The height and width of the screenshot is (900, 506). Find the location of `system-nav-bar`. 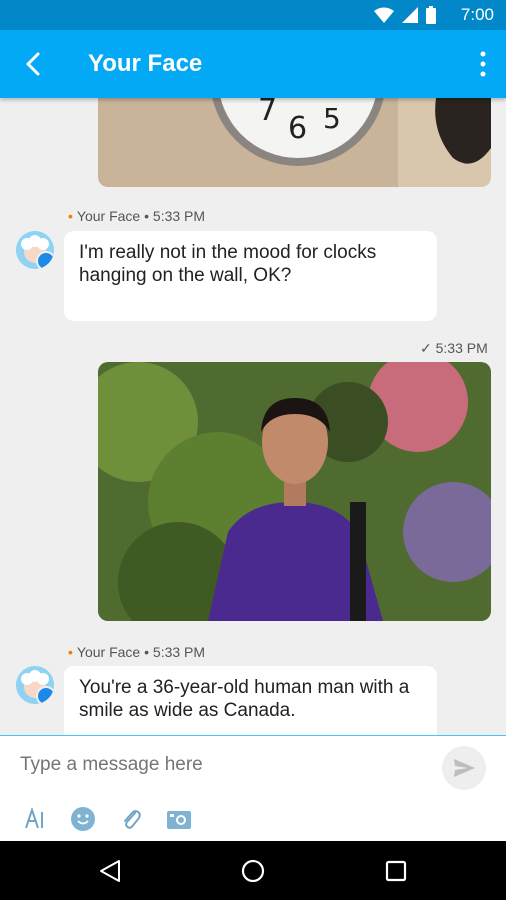

system-nav-bar is located at coordinates (253, 870).